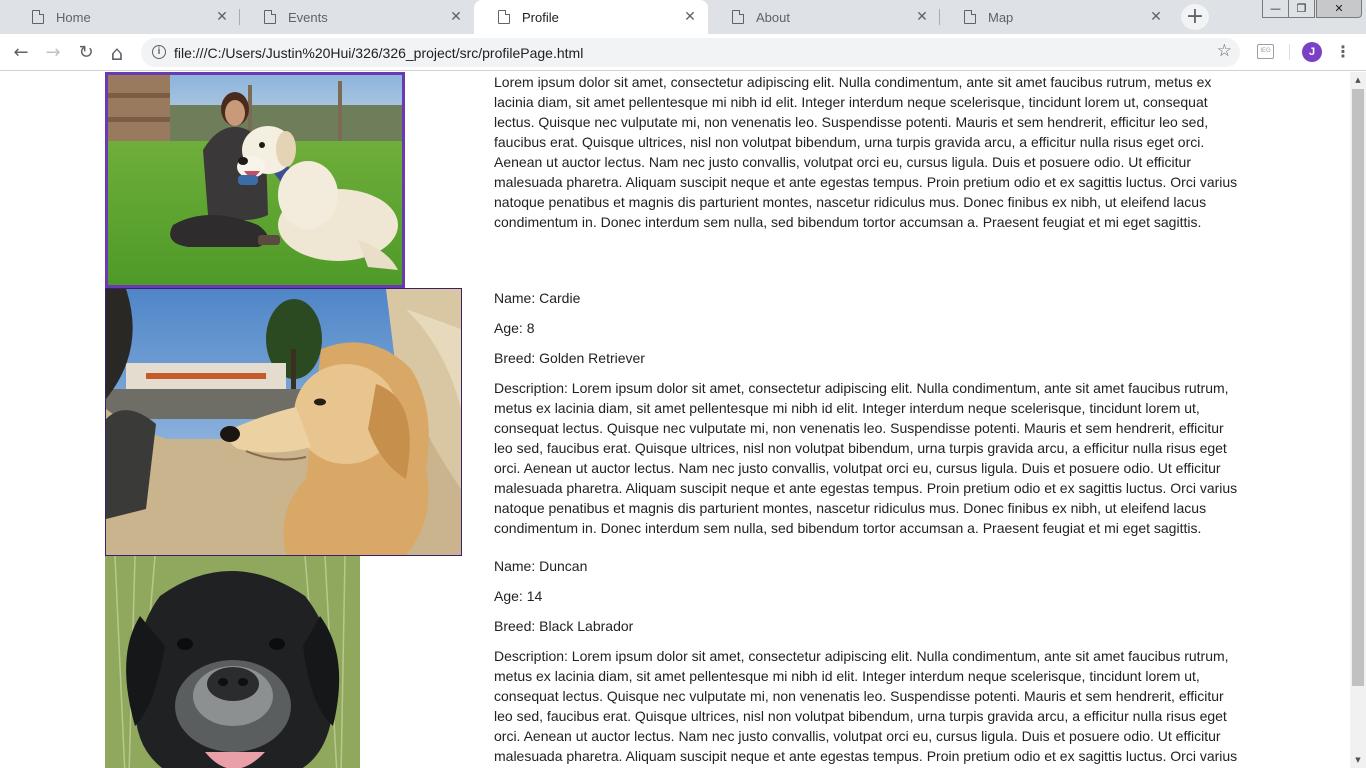 The width and height of the screenshot is (1366, 768). I want to click on tab-title: Events, so click(308, 17).